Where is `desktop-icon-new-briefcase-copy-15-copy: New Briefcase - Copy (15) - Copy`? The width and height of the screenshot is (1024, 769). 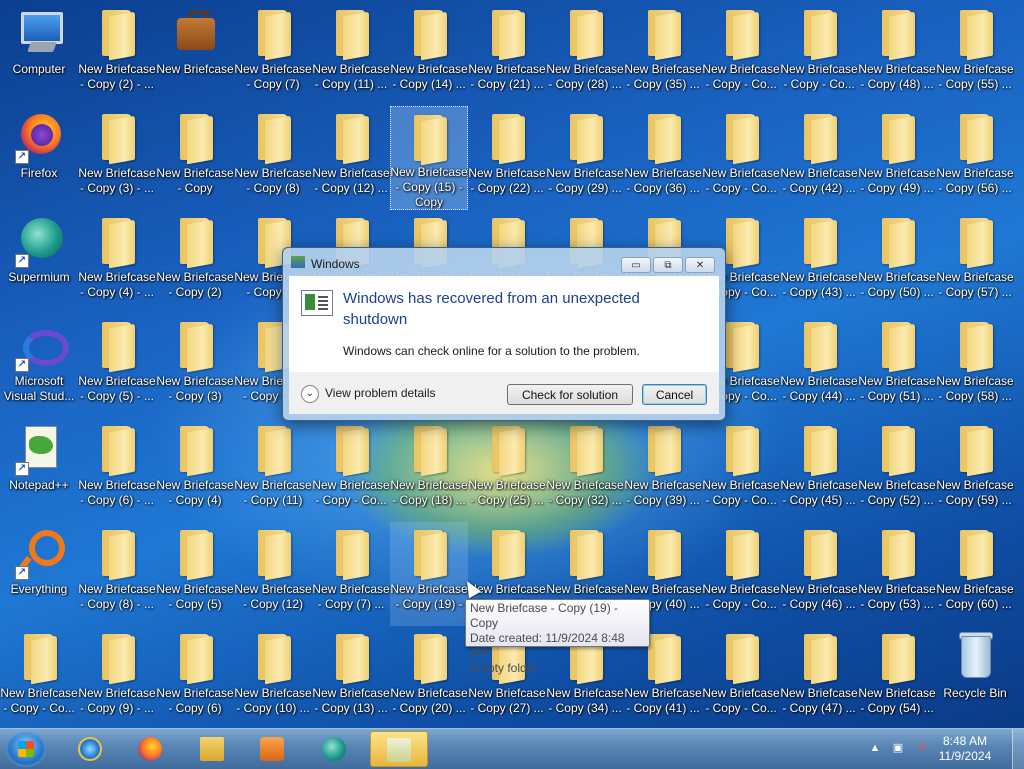 desktop-icon-new-briefcase-copy-15-copy: New Briefcase - Copy (15) - Copy is located at coordinates (429, 158).